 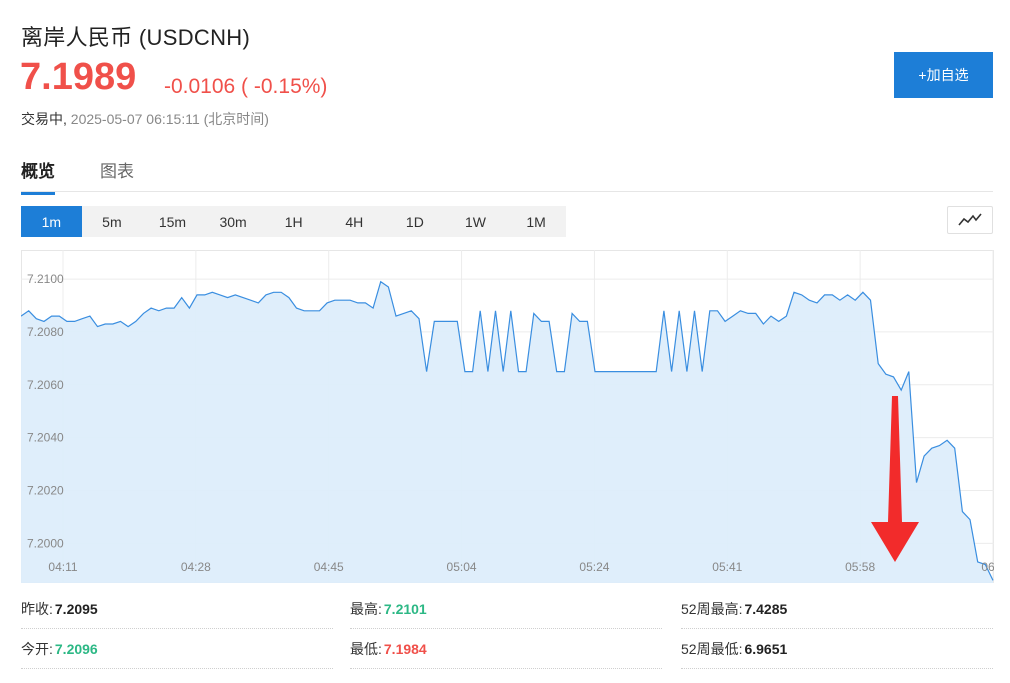 I want to click on range-30m-button: 30m, so click(x=233, y=221).